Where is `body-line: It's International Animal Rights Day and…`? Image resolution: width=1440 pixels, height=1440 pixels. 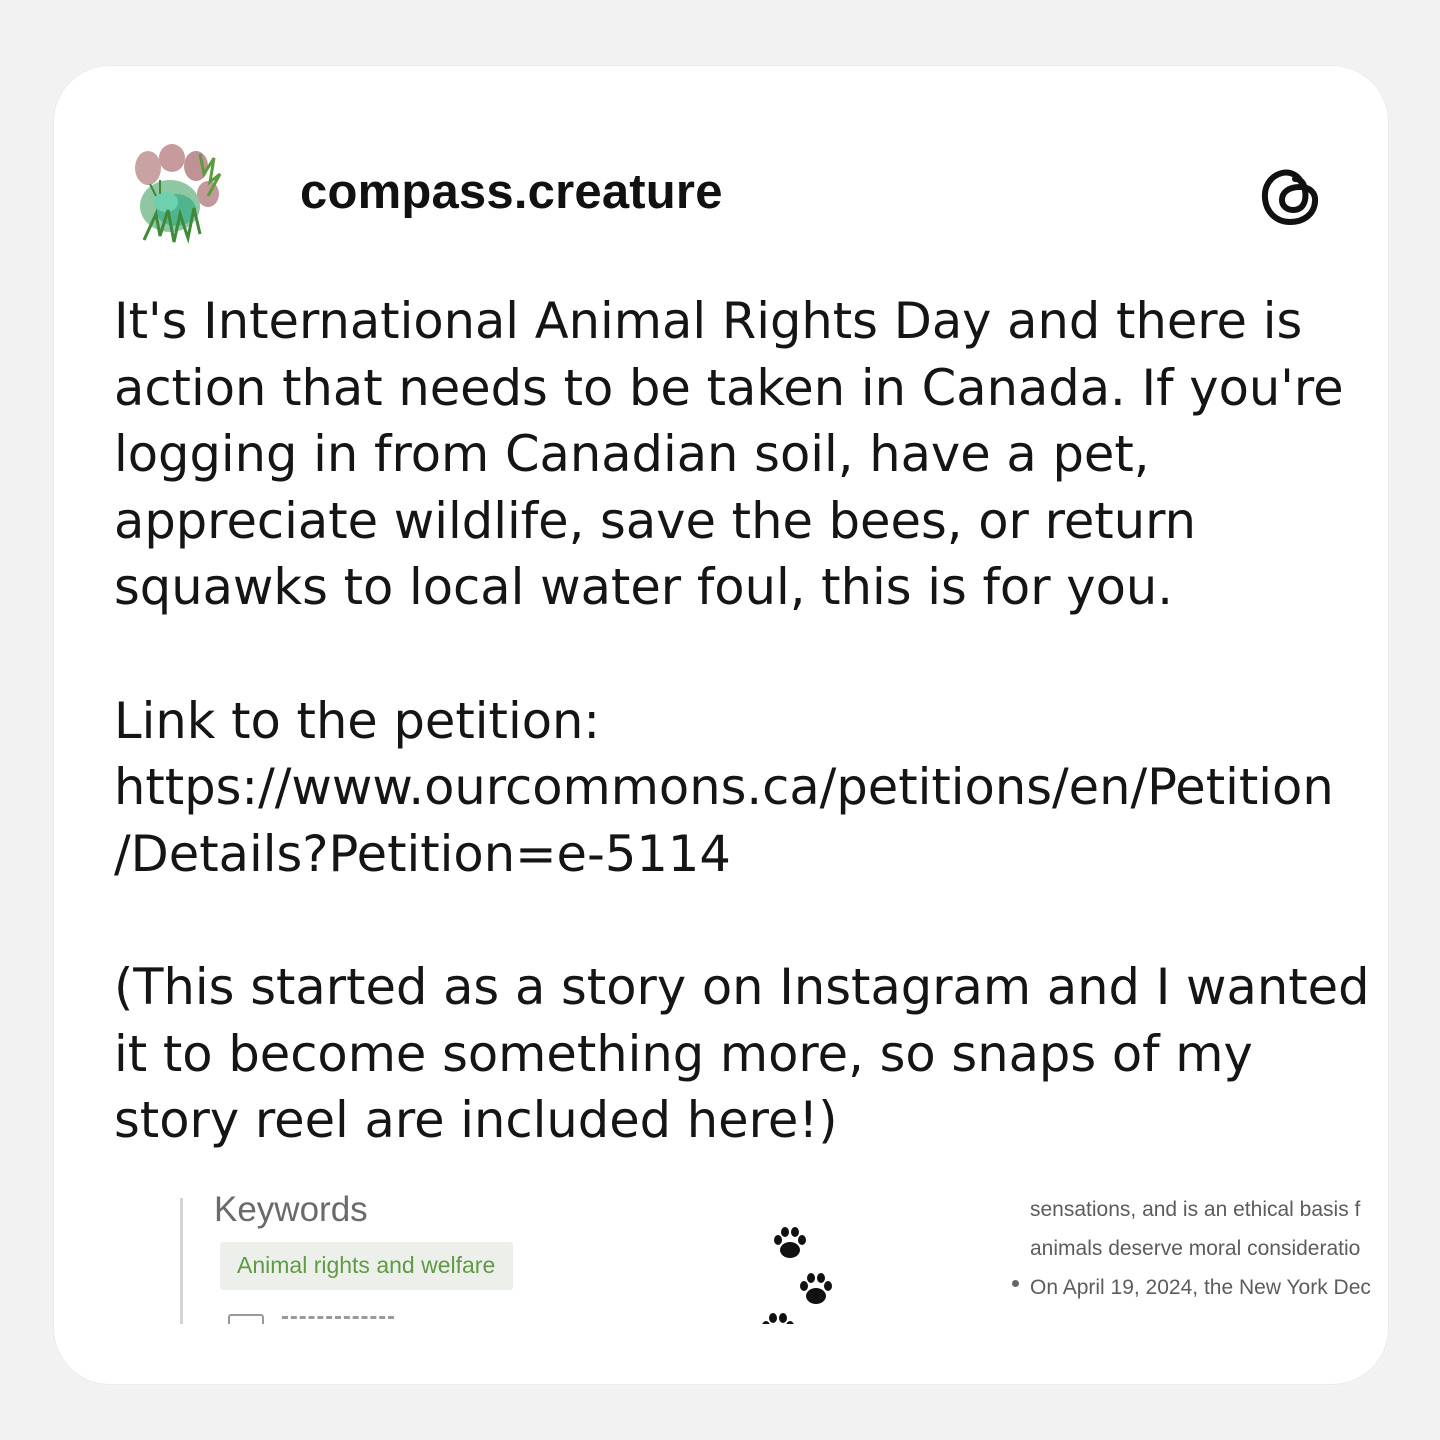 body-line: It's International Animal Rights Day and… is located at coordinates (708, 321).